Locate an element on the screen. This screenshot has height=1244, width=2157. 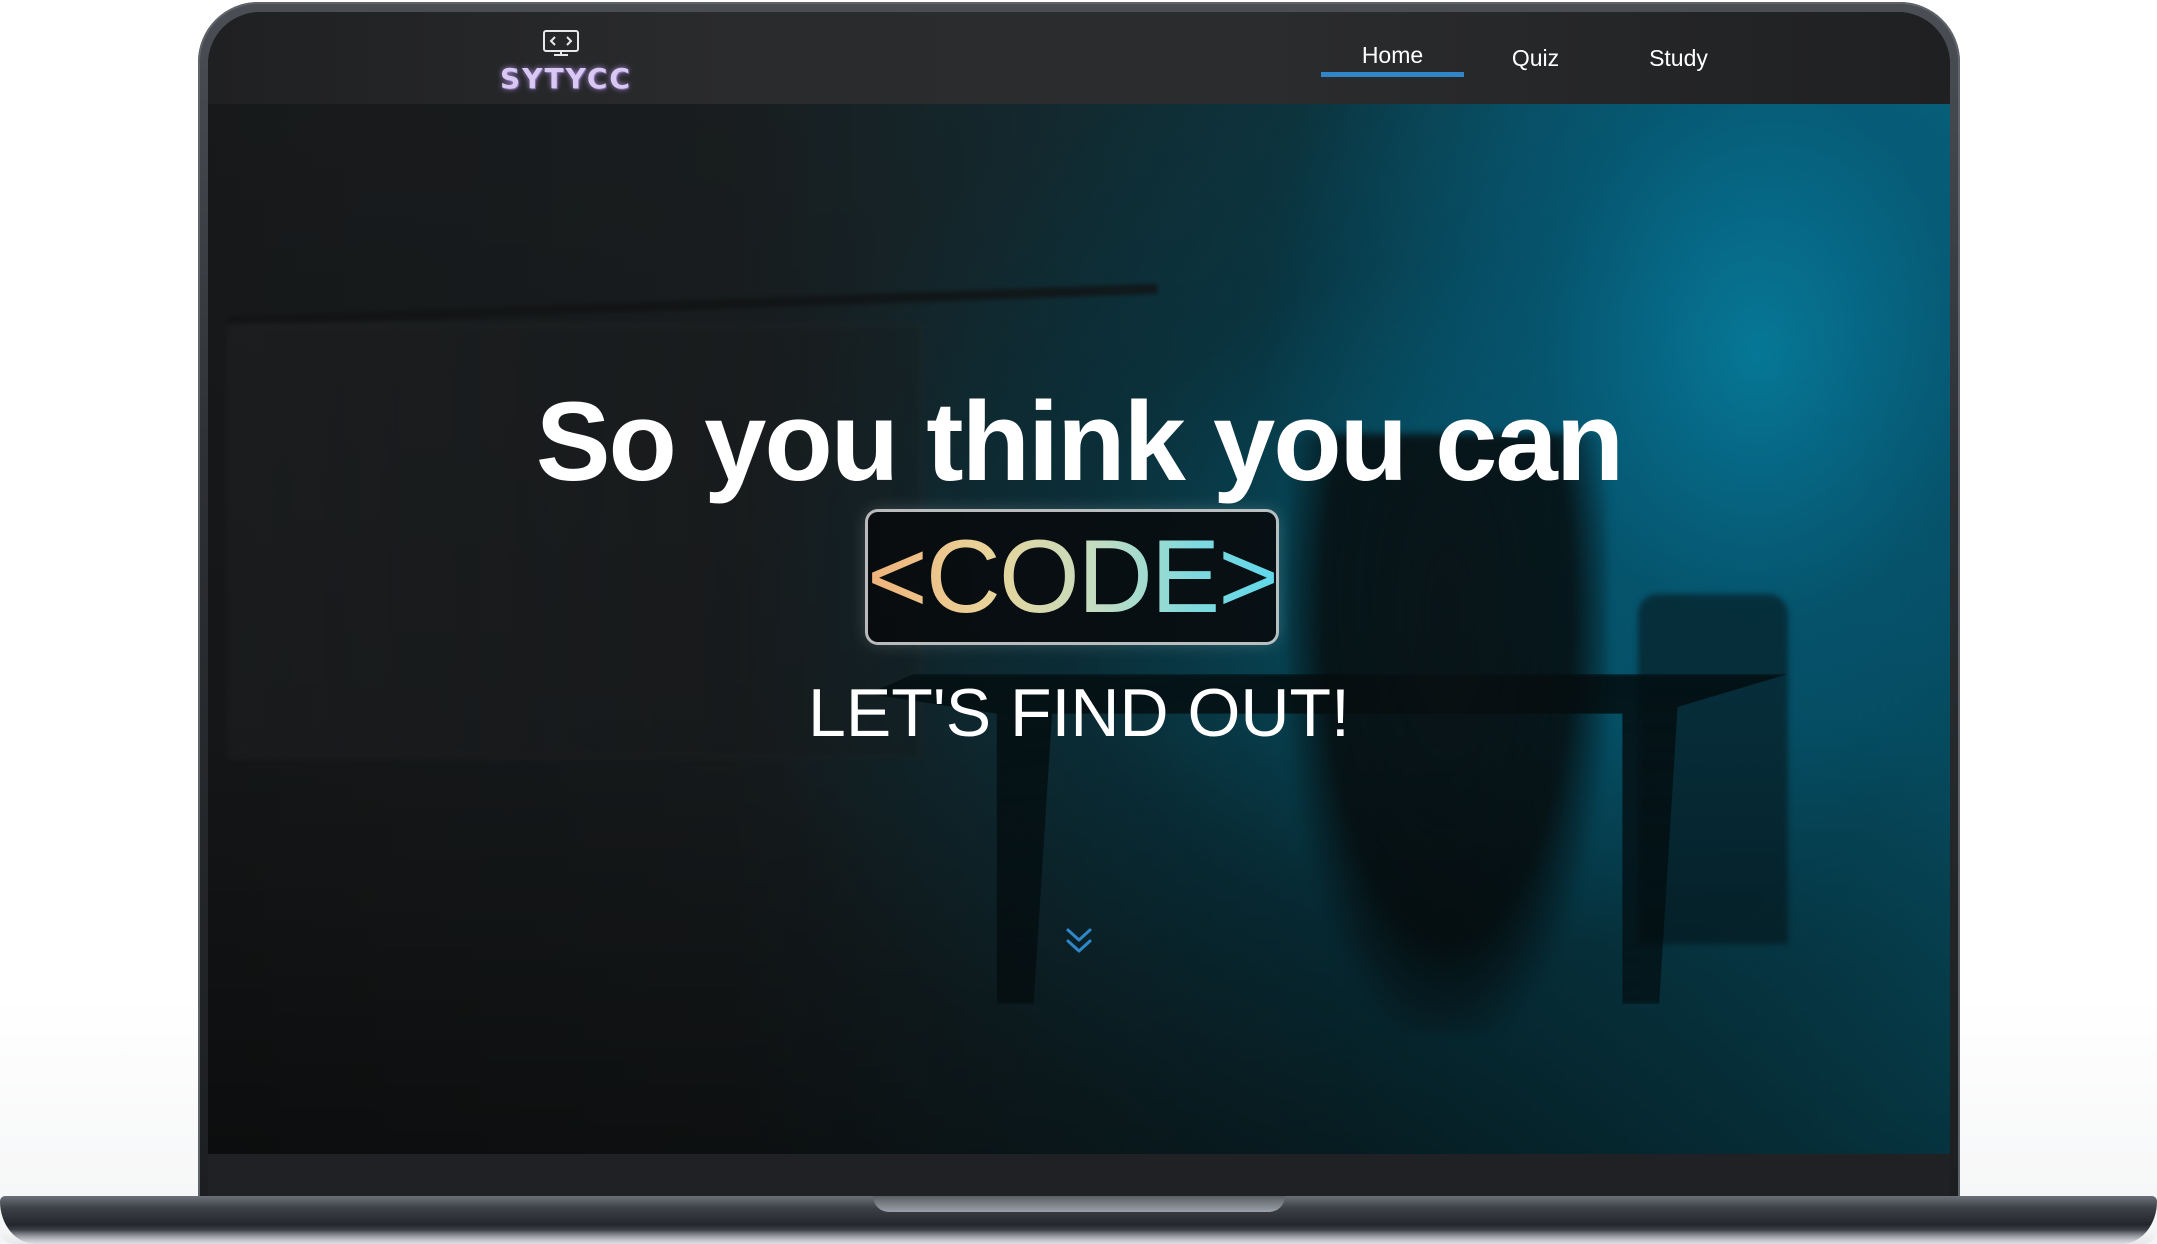
brand-name: SYTYCC is located at coordinates (566, 78).